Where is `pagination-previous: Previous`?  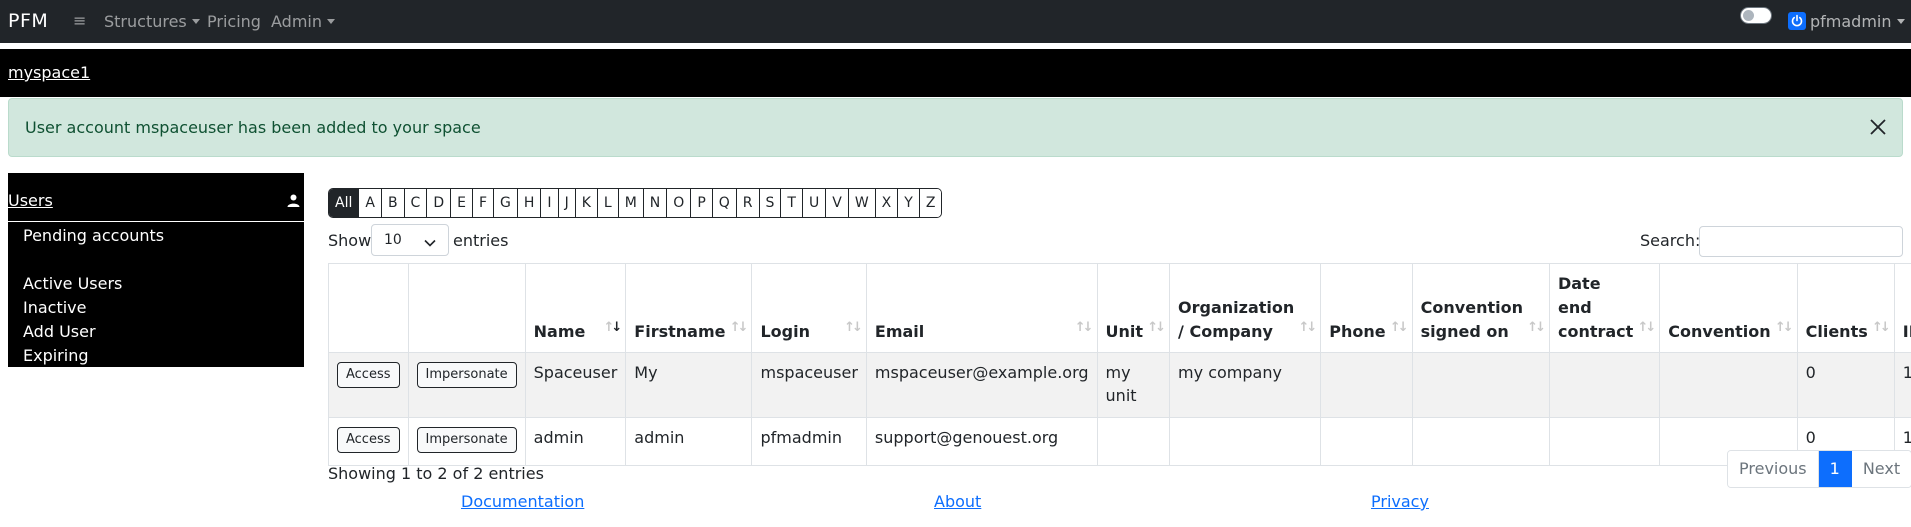
pagination-previous: Previous is located at coordinates (1773, 469).